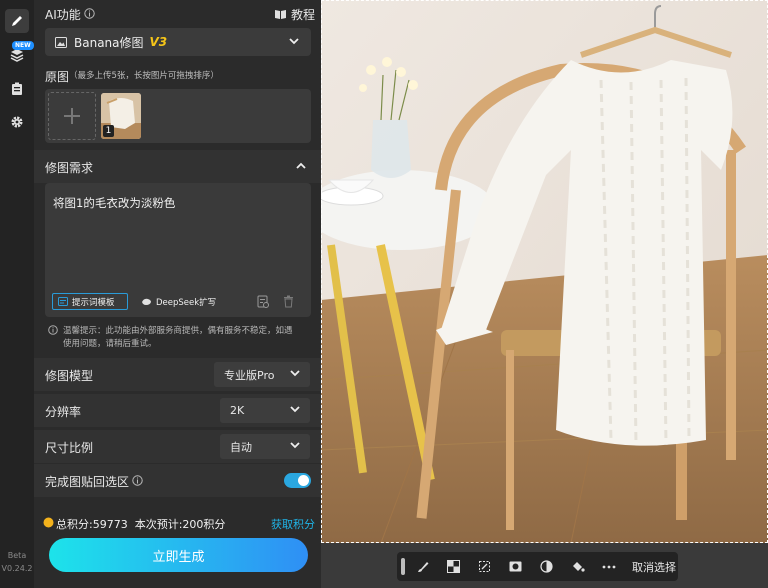  Describe the element at coordinates (17, 55) in the screenshot. I see `layers-icon` at that location.